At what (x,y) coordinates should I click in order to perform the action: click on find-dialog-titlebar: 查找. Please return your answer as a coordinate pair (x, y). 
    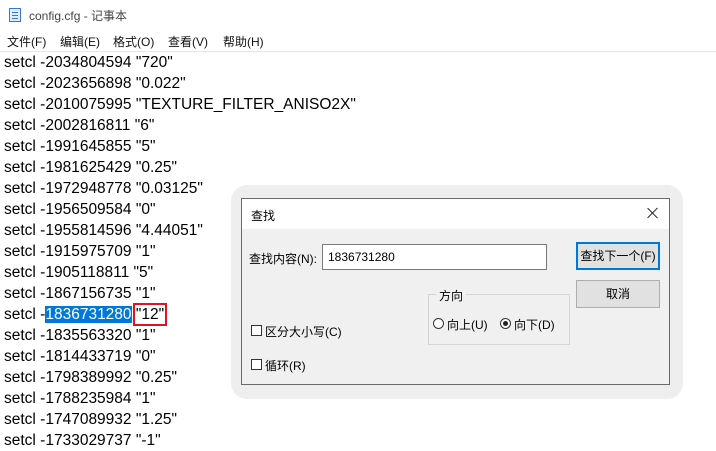
    Looking at the image, I should click on (455, 214).